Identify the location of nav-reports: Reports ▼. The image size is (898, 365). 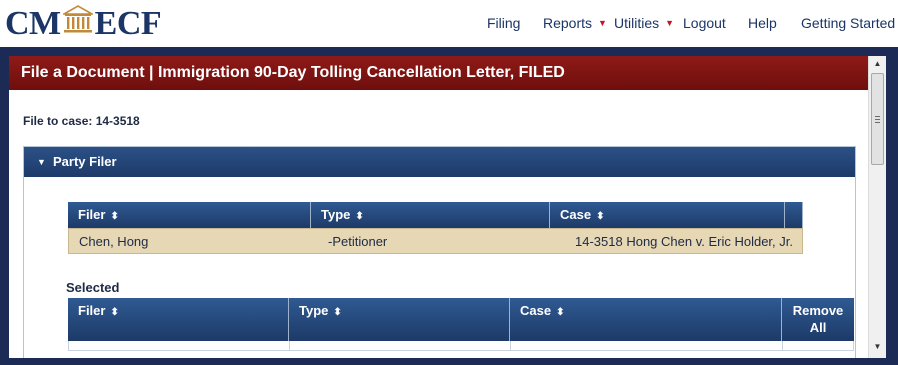
(575, 23).